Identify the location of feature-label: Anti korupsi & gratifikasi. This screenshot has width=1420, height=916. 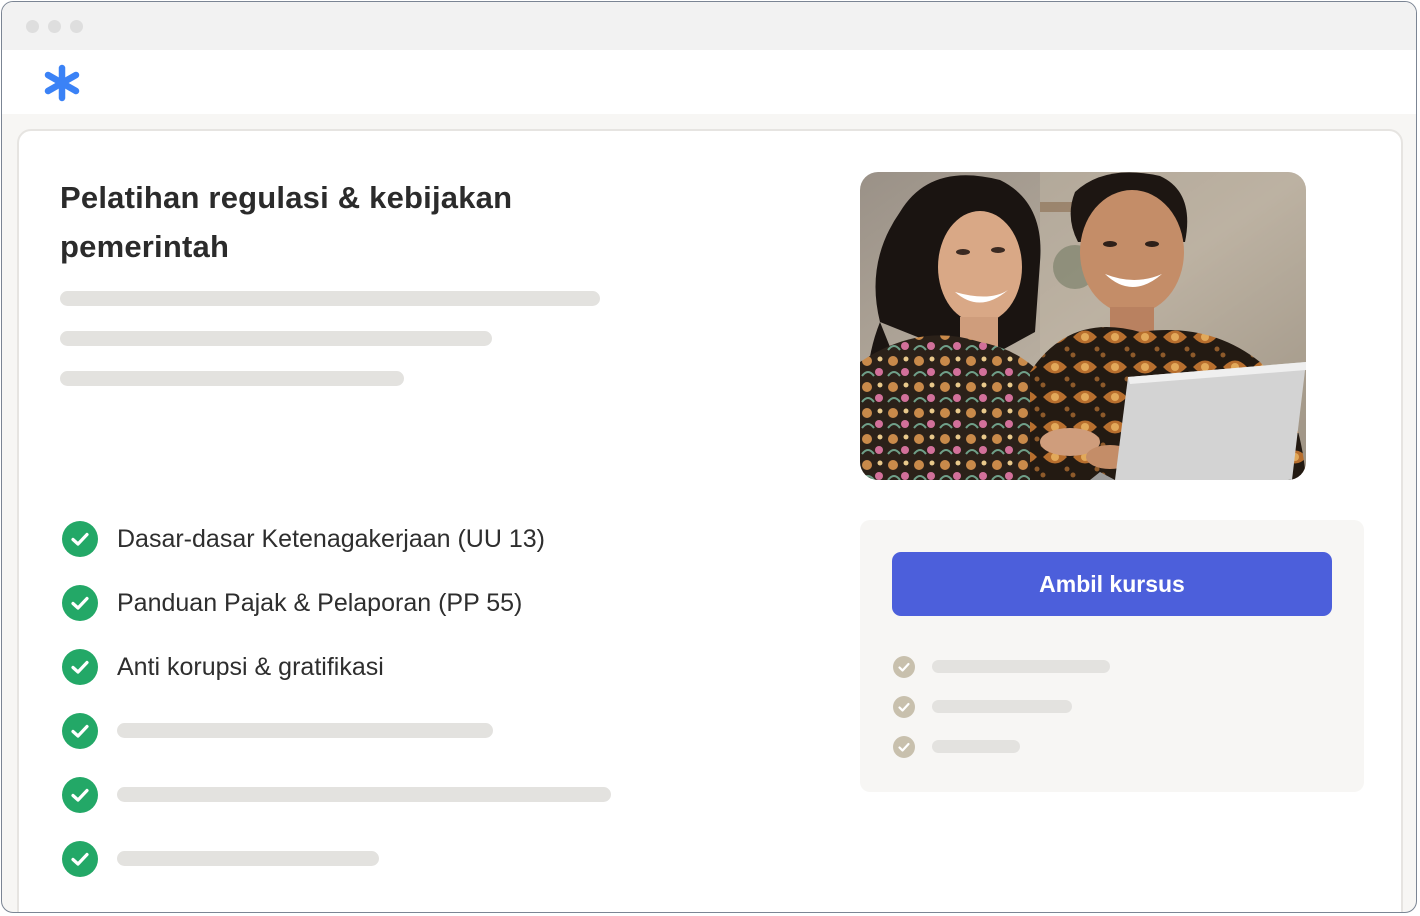
(250, 667).